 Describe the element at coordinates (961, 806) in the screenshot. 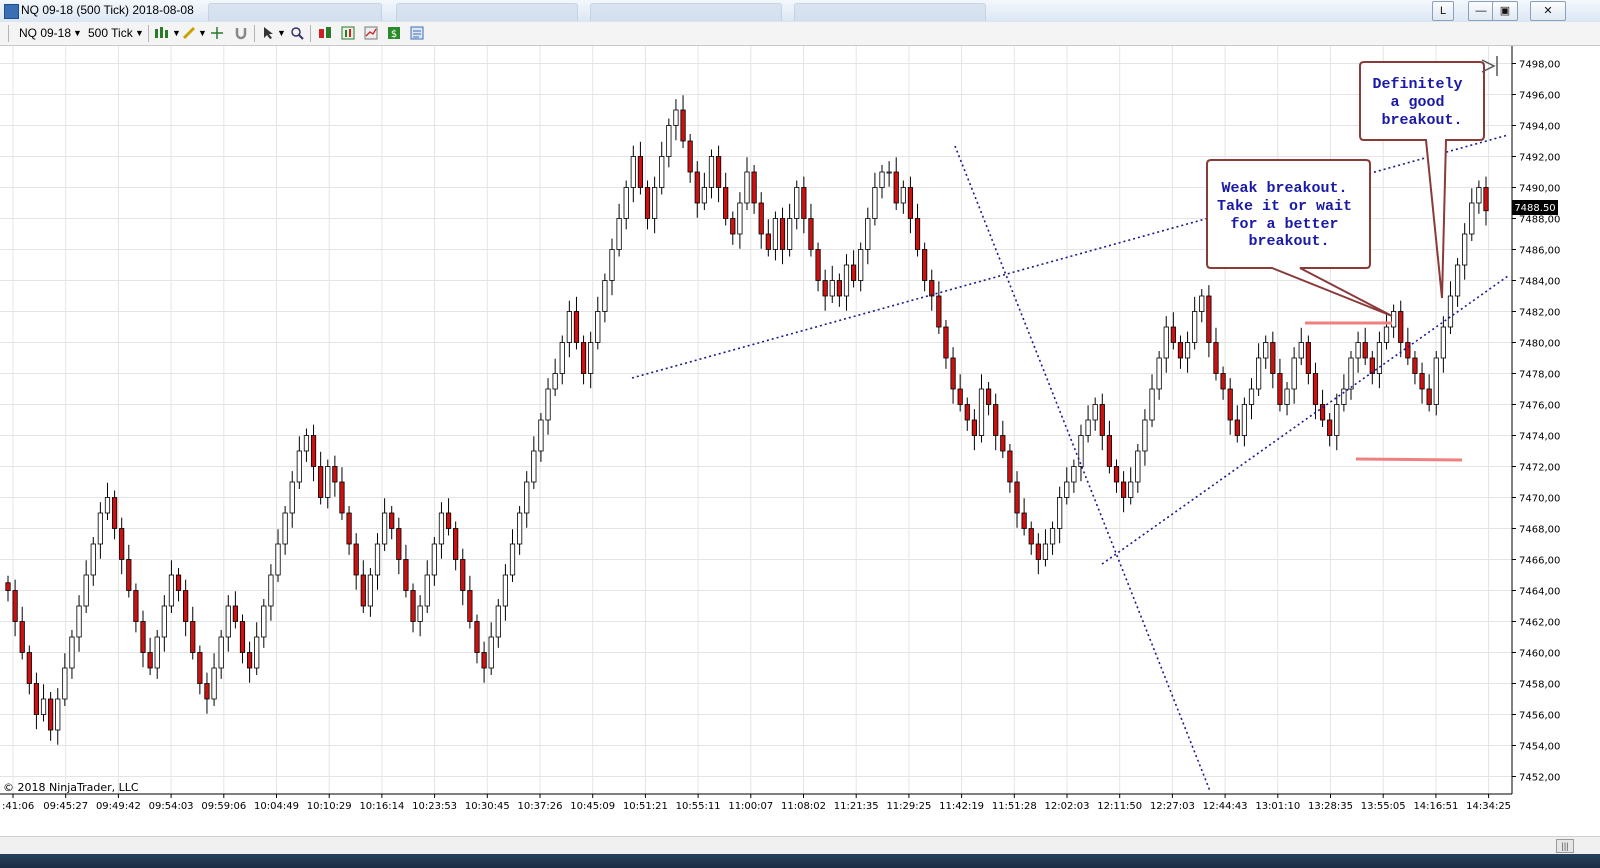

I see `x-tick-label: 11:42:19` at that location.